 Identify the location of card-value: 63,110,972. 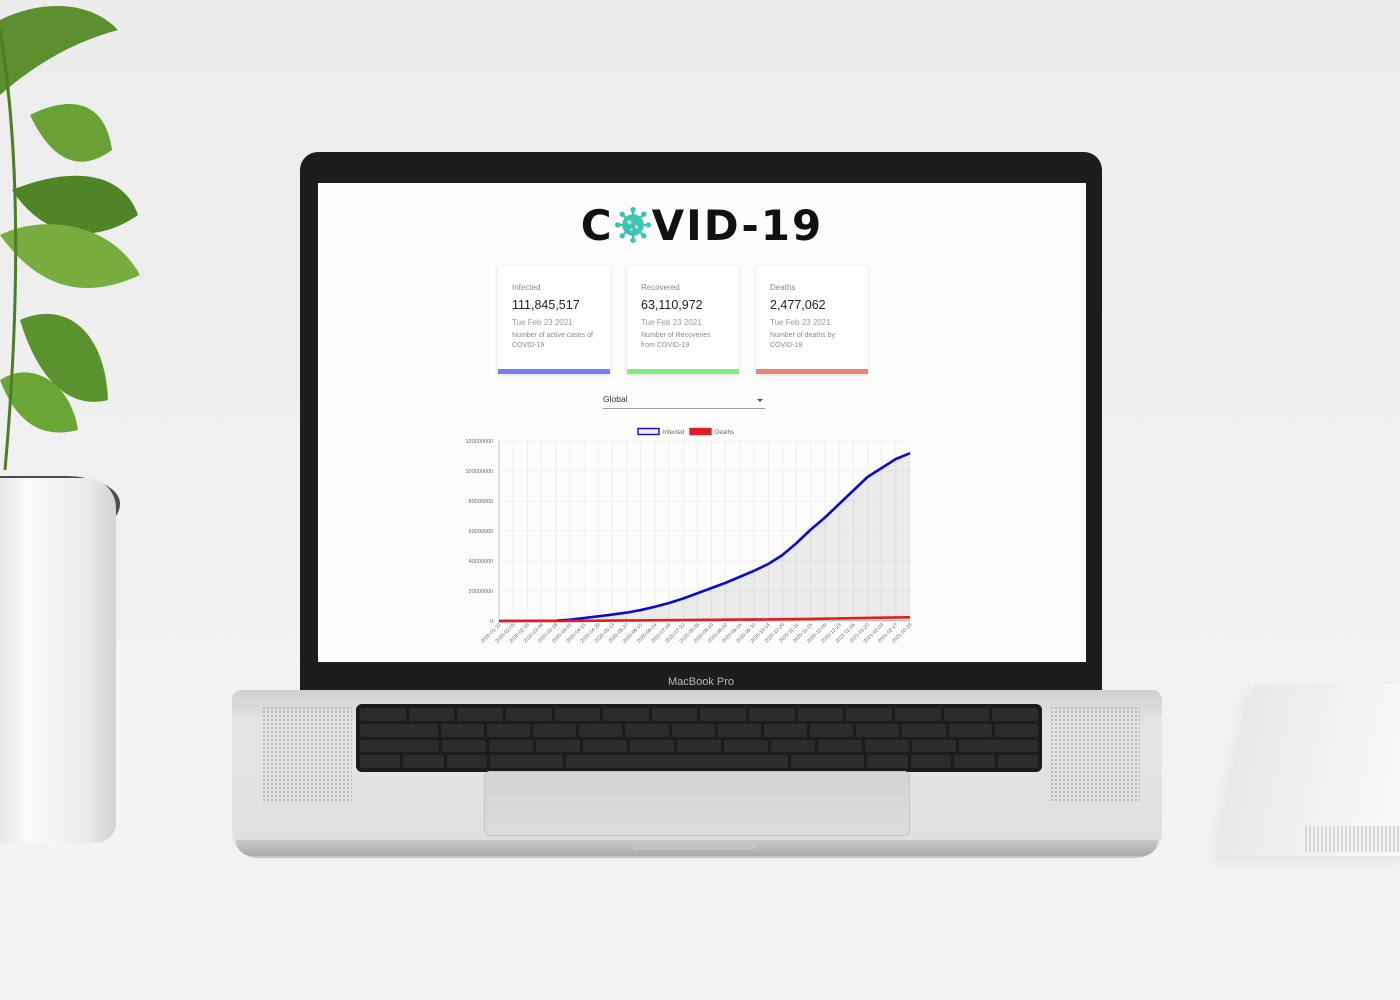
(672, 305).